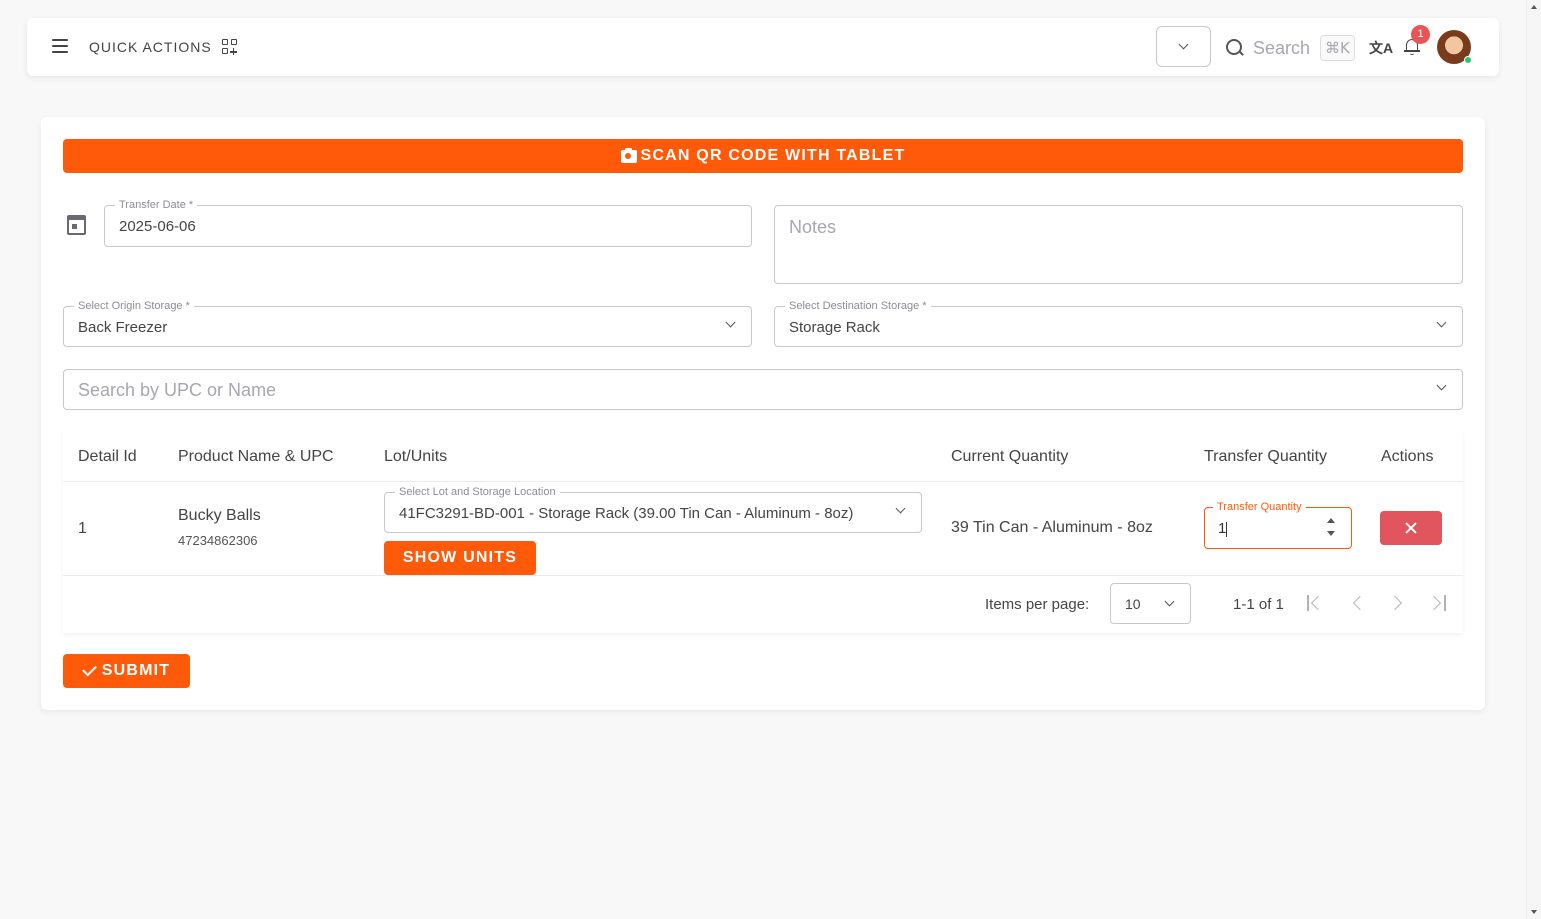 The image size is (1541, 919). Describe the element at coordinates (1258, 604) in the screenshot. I see `pagination-range: 1-1 of 1` at that location.